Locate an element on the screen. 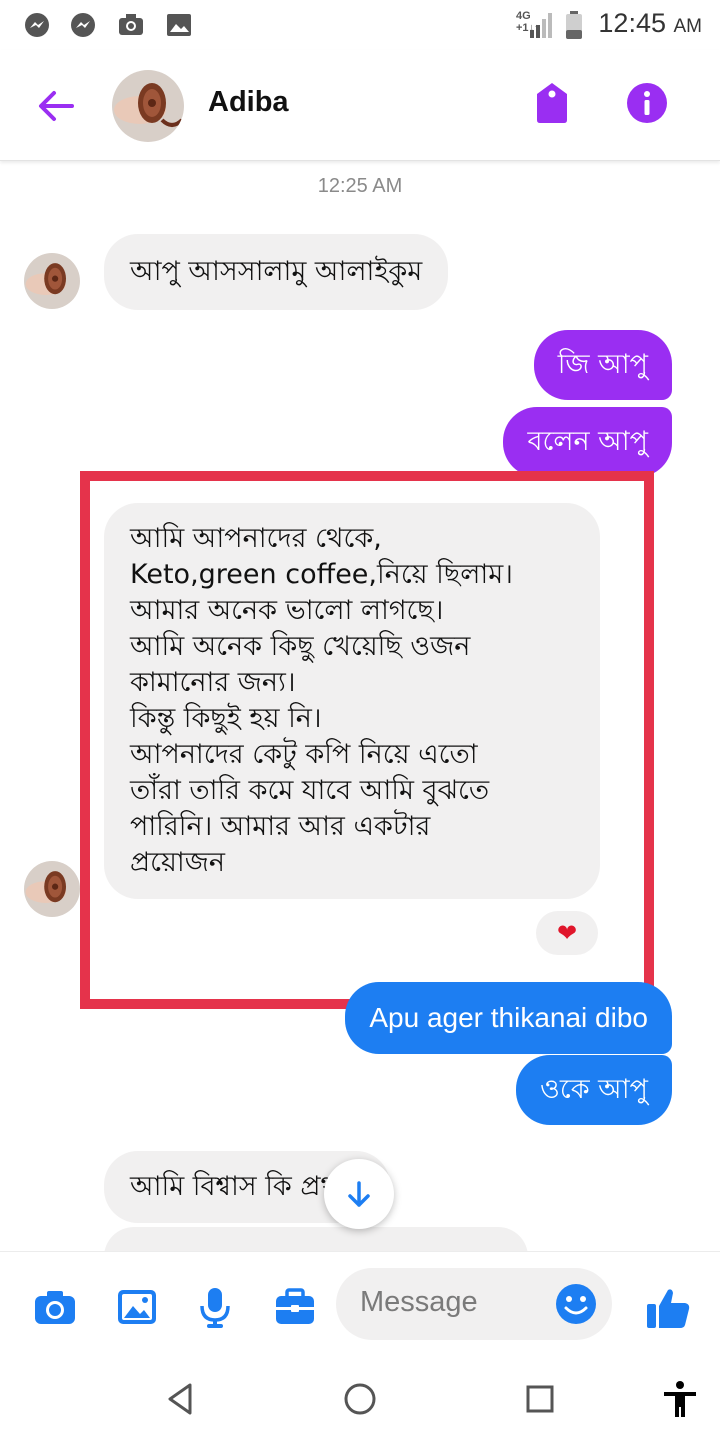 The height and width of the screenshot is (1440, 720). heart-reaction-icon: ❤ is located at coordinates (567, 933).